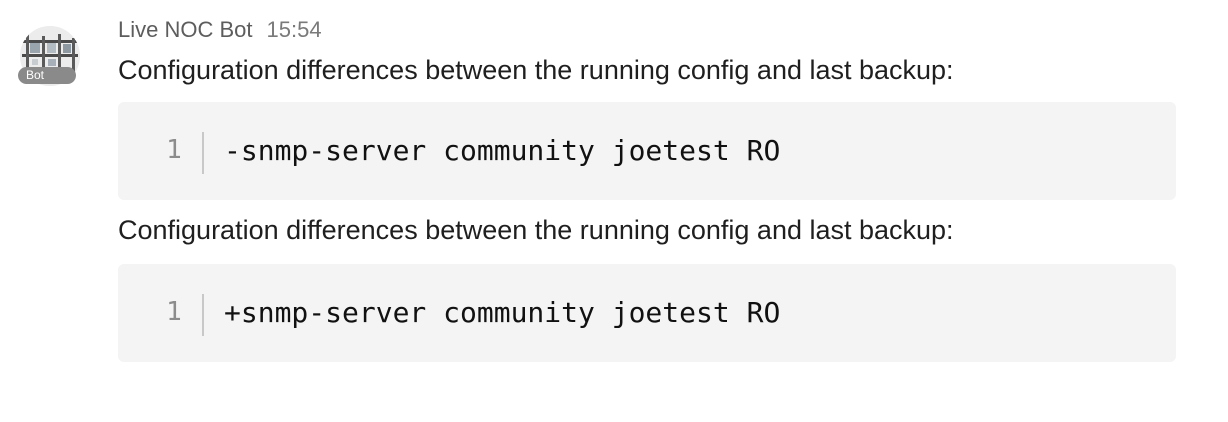 The height and width of the screenshot is (422, 1228). What do you see at coordinates (294, 29) in the screenshot?
I see `message-timestamp: 15:54` at bounding box center [294, 29].